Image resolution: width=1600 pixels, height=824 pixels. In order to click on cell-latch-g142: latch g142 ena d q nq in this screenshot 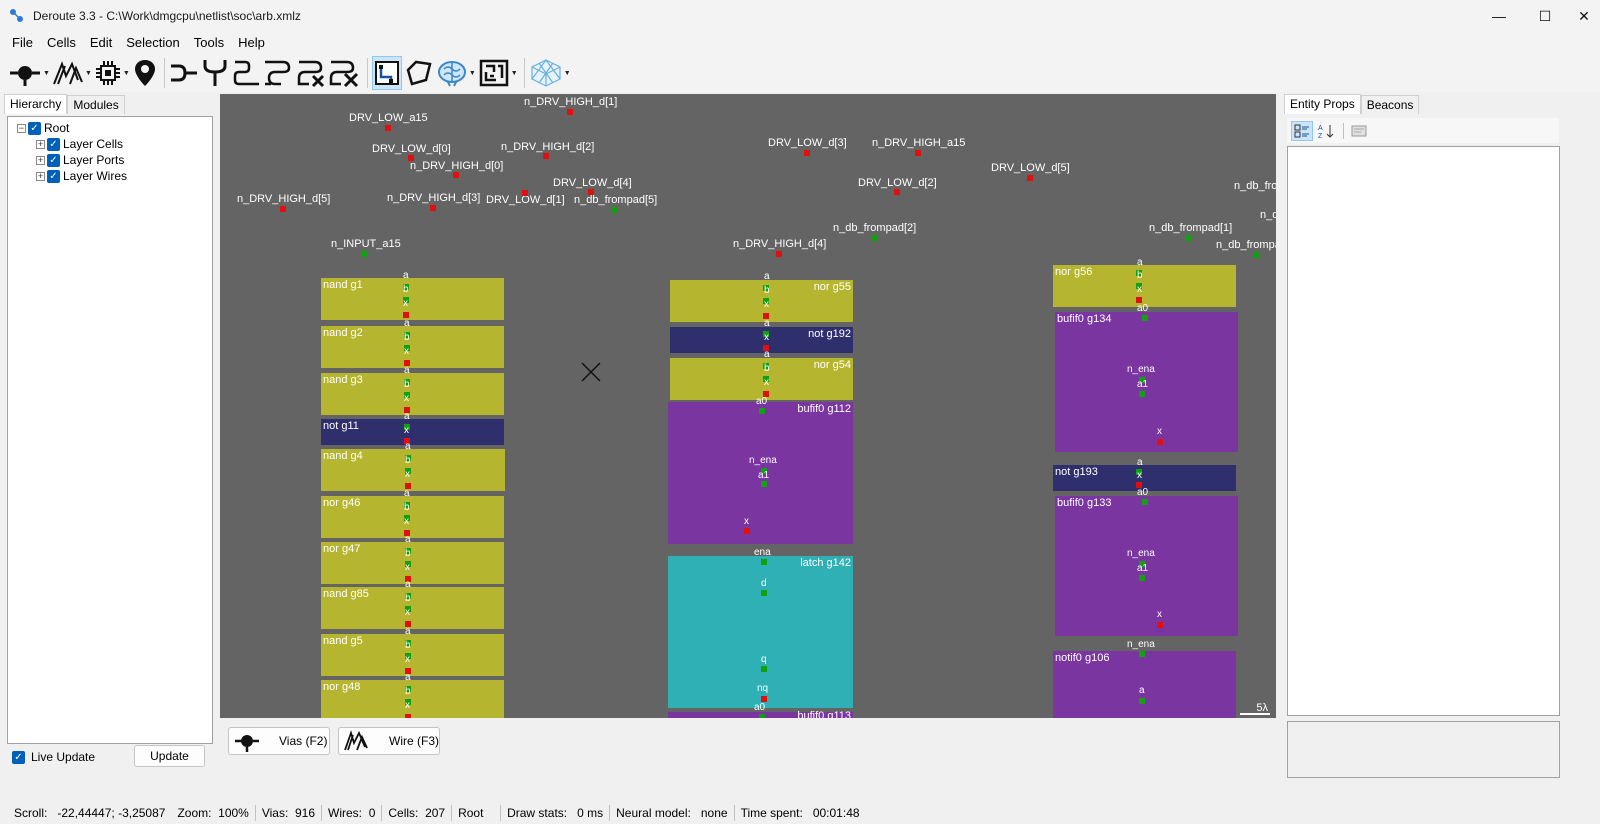, I will do `click(760, 627)`.